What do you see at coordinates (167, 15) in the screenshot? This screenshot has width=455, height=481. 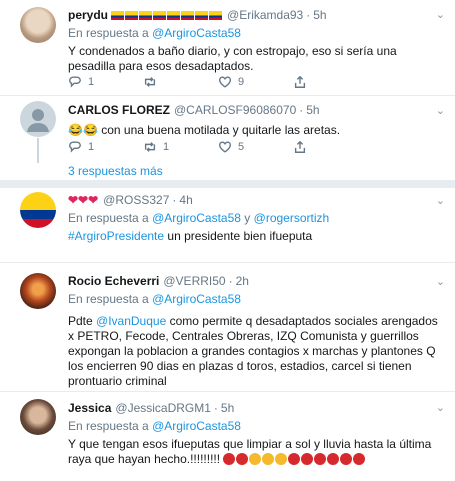 I see `flag-icons` at bounding box center [167, 15].